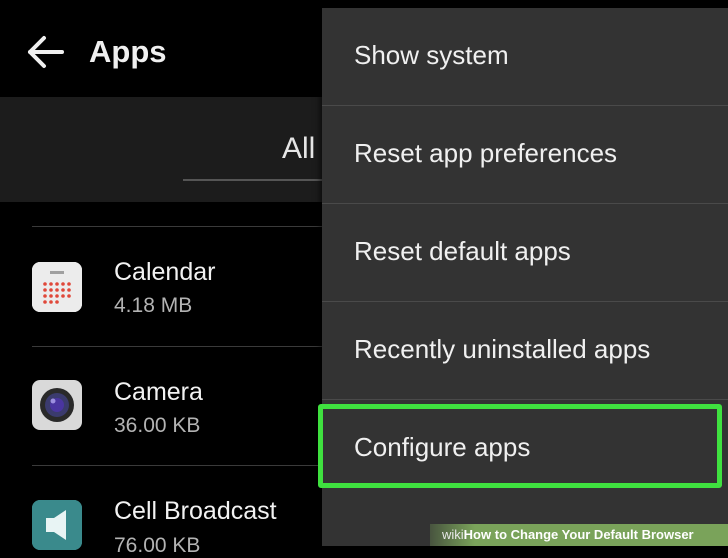 This screenshot has width=728, height=558. Describe the element at coordinates (153, 305) in the screenshot. I see `app-size: 4.18 MB` at that location.